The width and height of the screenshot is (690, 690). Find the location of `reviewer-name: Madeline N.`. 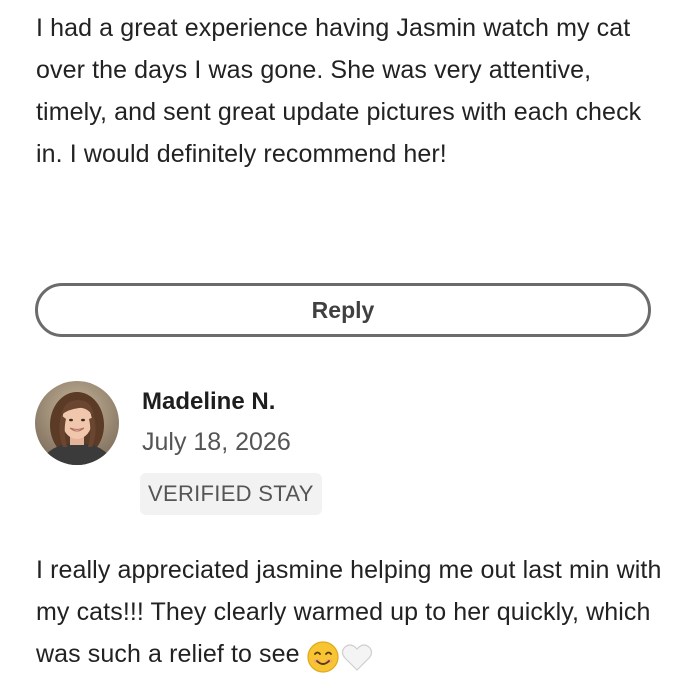

reviewer-name: Madeline N. is located at coordinates (209, 401).